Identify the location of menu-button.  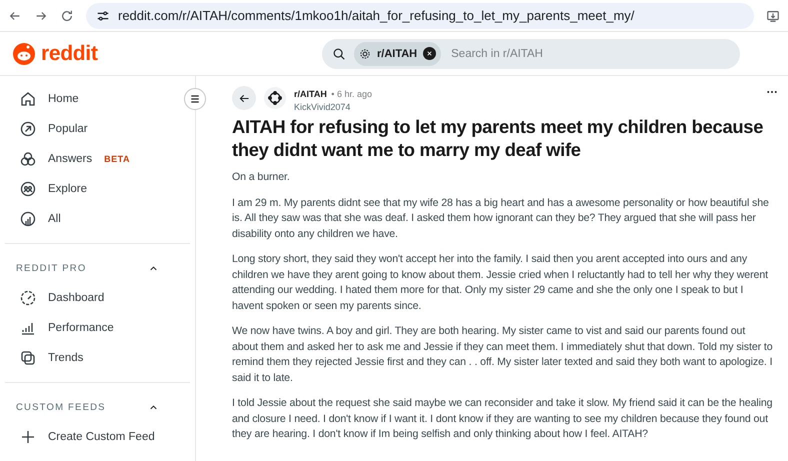
(195, 99).